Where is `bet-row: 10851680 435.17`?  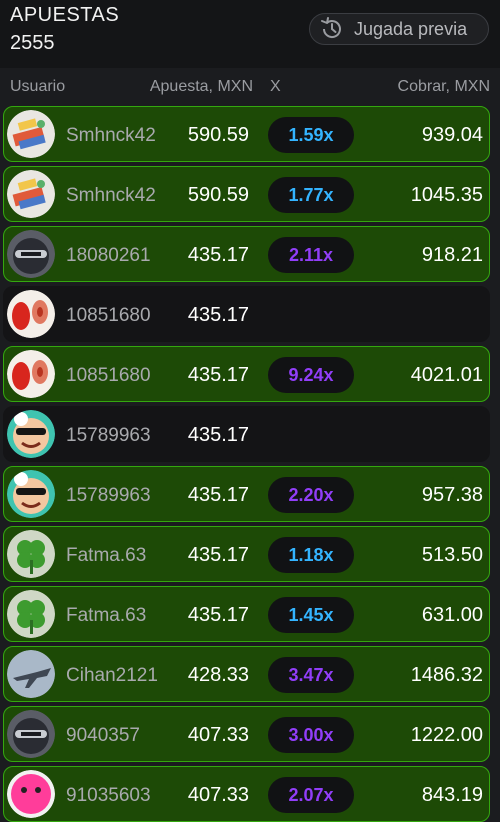 bet-row: 10851680 435.17 is located at coordinates (246, 314).